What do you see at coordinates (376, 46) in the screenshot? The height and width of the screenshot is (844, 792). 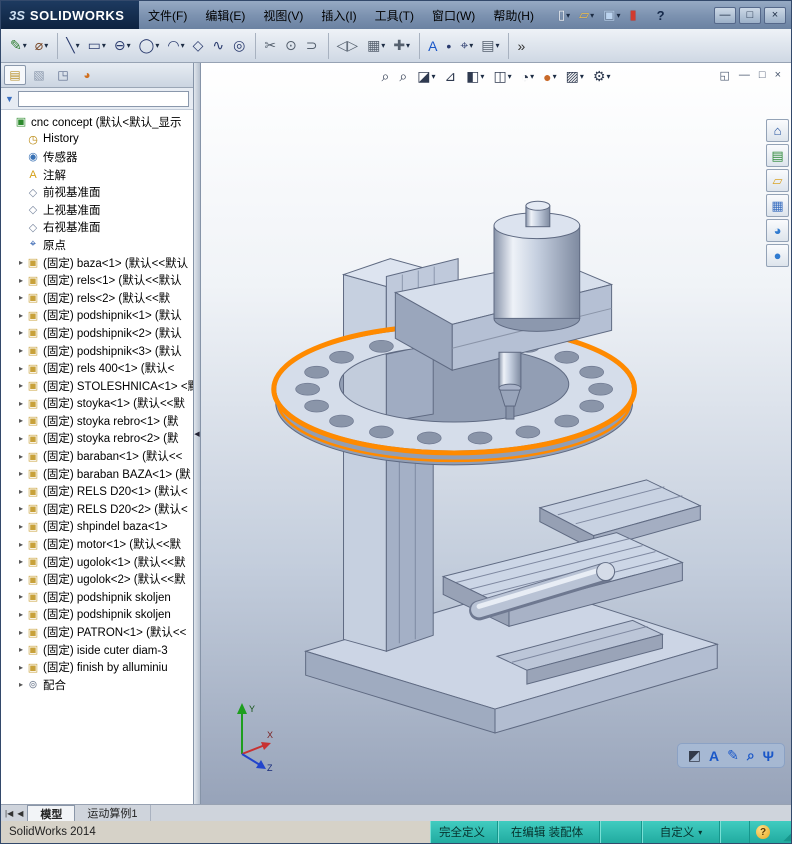 I see `linear-pattern-icon: ▦ ▾` at bounding box center [376, 46].